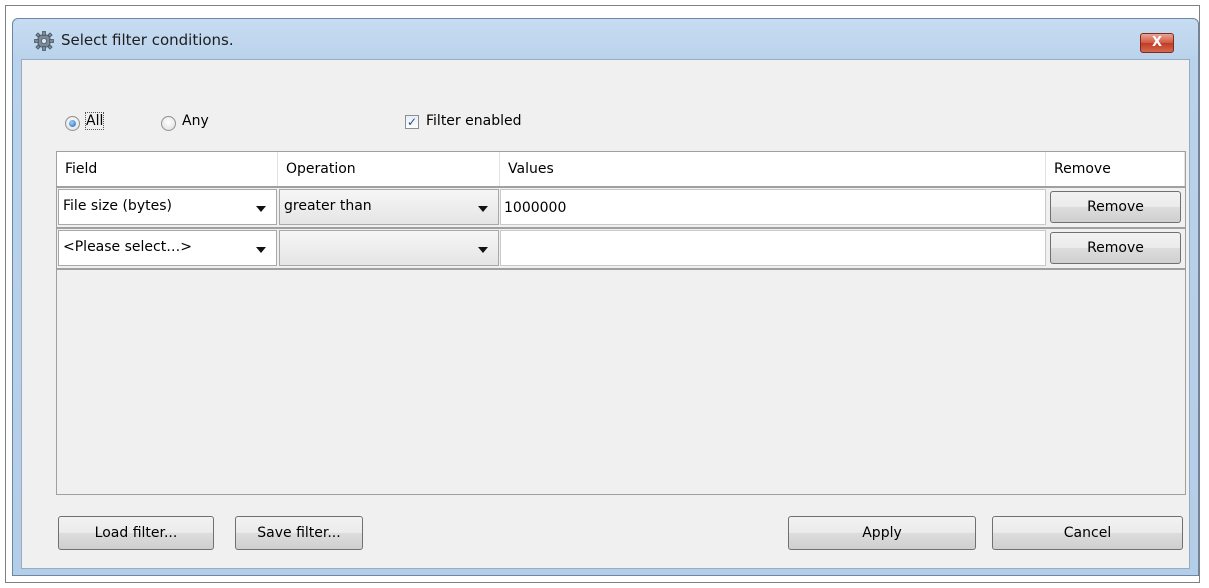 The height and width of the screenshot is (588, 1209). Describe the element at coordinates (473, 121) in the screenshot. I see `filter-enabled-label: Filter enabled` at that location.